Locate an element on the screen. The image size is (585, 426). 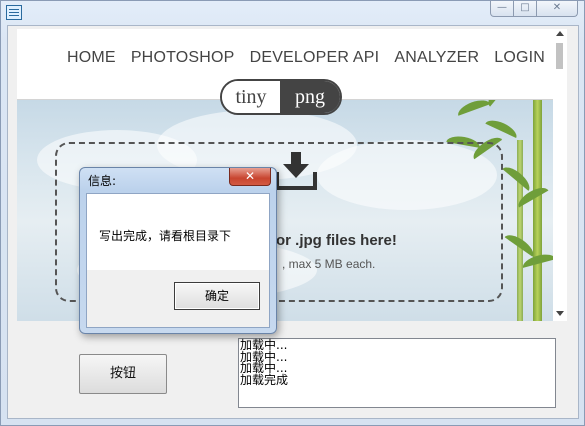
action-button: 按钮 is located at coordinates (123, 374).